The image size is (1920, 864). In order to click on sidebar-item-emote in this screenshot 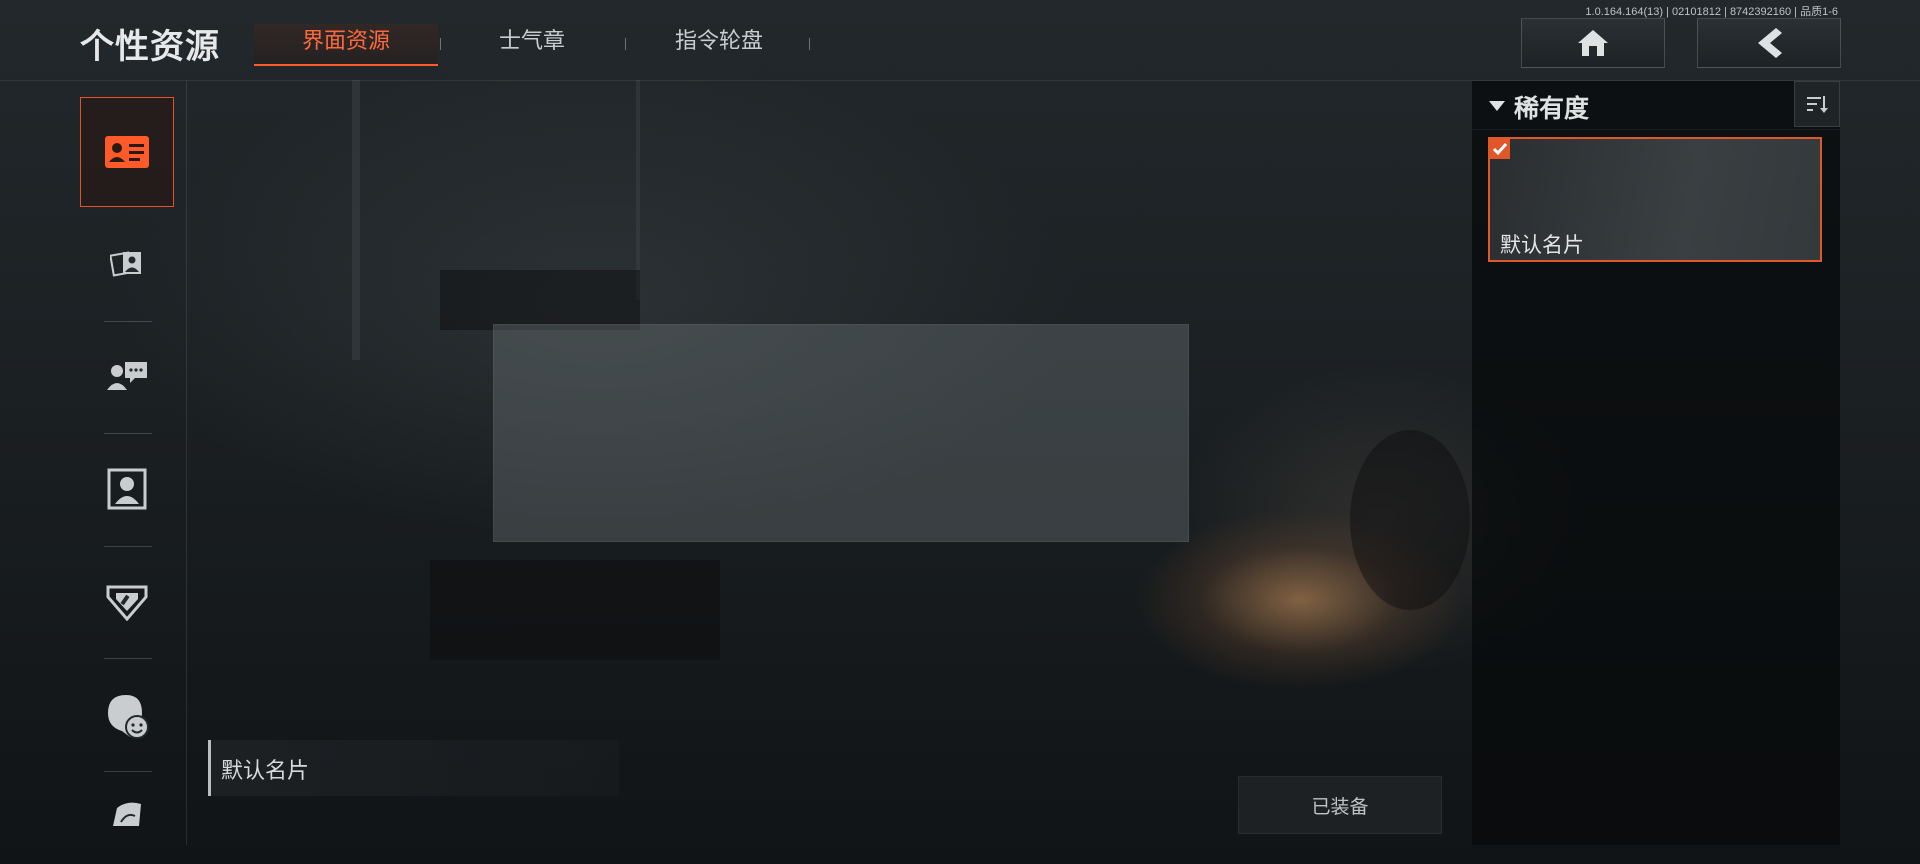, I will do `click(127, 716)`.